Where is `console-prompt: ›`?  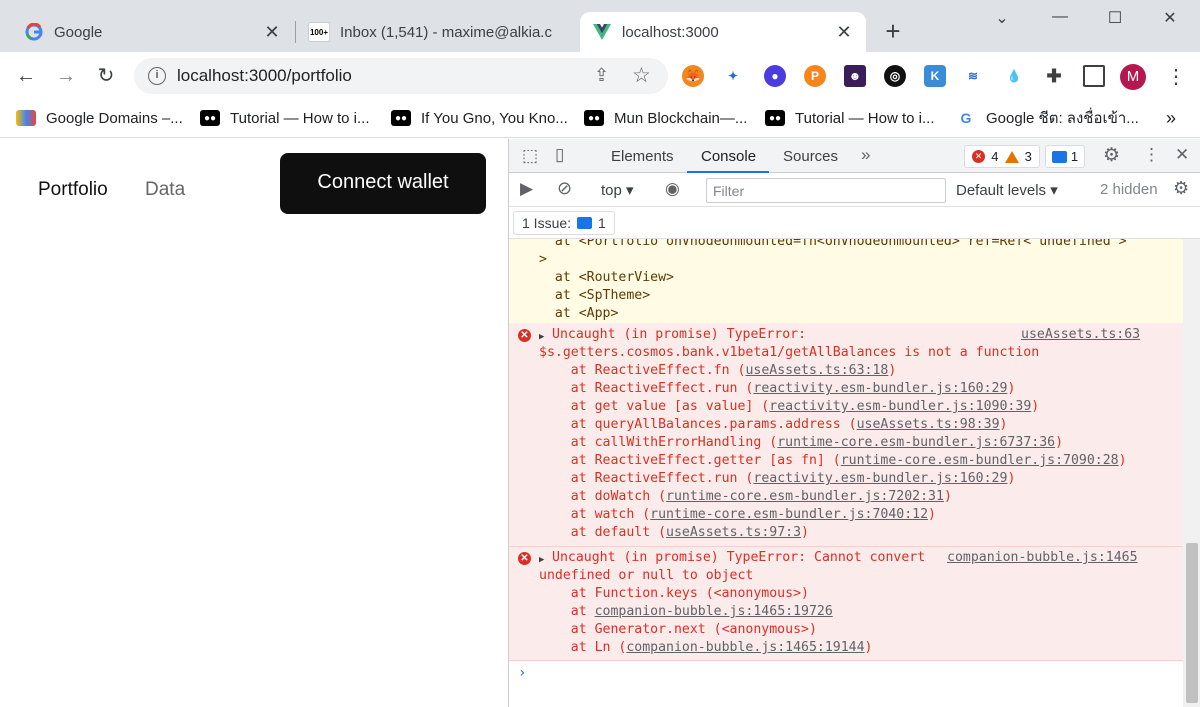
console-prompt: › is located at coordinates (522, 673).